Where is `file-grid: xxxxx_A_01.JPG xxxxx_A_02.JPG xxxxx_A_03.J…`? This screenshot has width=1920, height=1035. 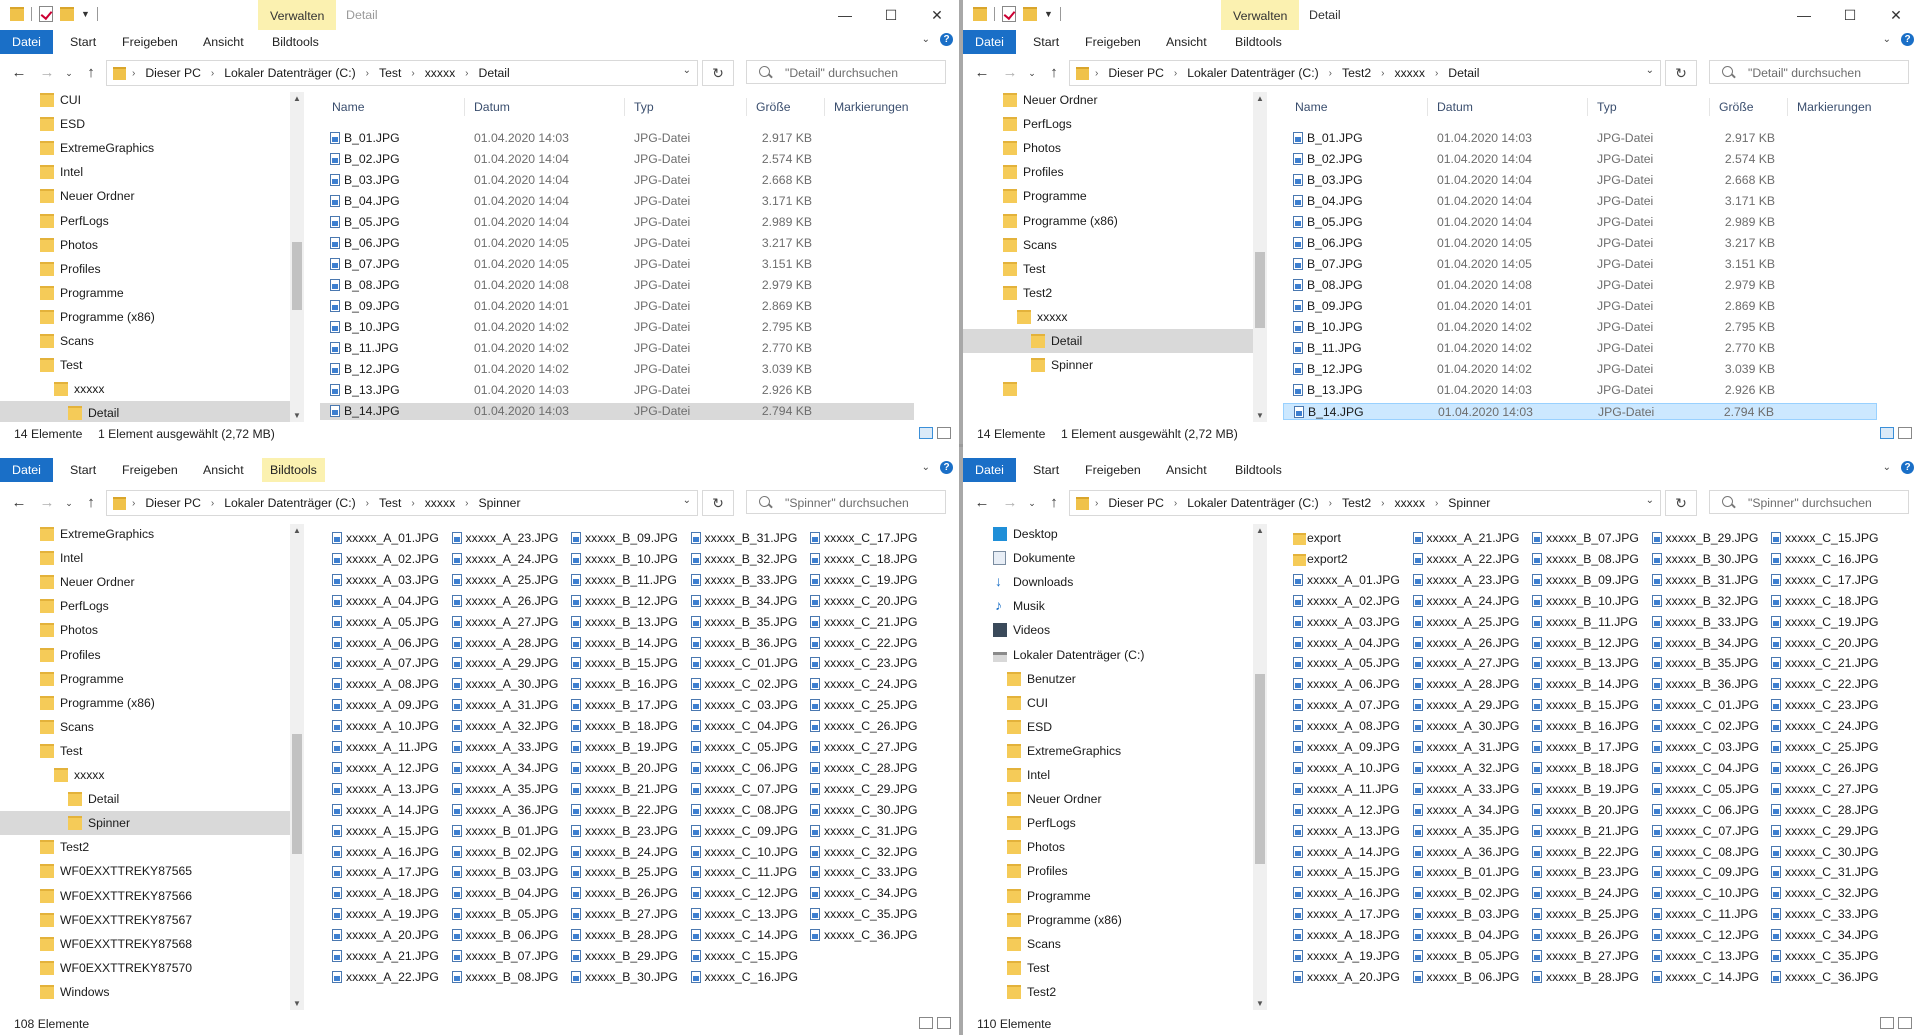
file-grid: xxxxx_A_01.JPG xxxxx_A_02.JPG xxxxx_A_03.J… is located at coordinates (638, 770).